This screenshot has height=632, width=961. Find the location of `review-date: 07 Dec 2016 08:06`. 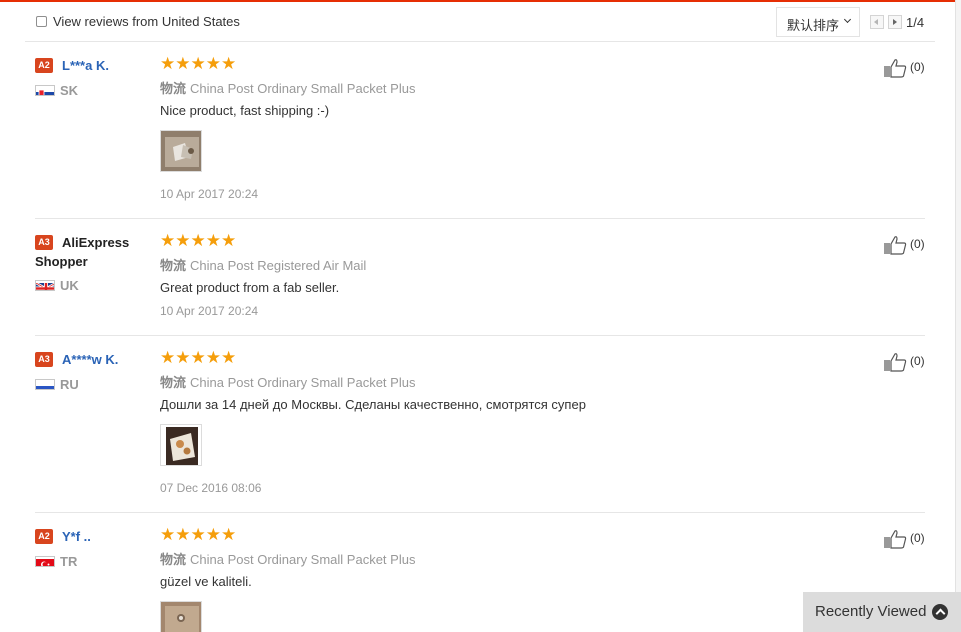

review-date: 07 Dec 2016 08:06 is located at coordinates (211, 488).